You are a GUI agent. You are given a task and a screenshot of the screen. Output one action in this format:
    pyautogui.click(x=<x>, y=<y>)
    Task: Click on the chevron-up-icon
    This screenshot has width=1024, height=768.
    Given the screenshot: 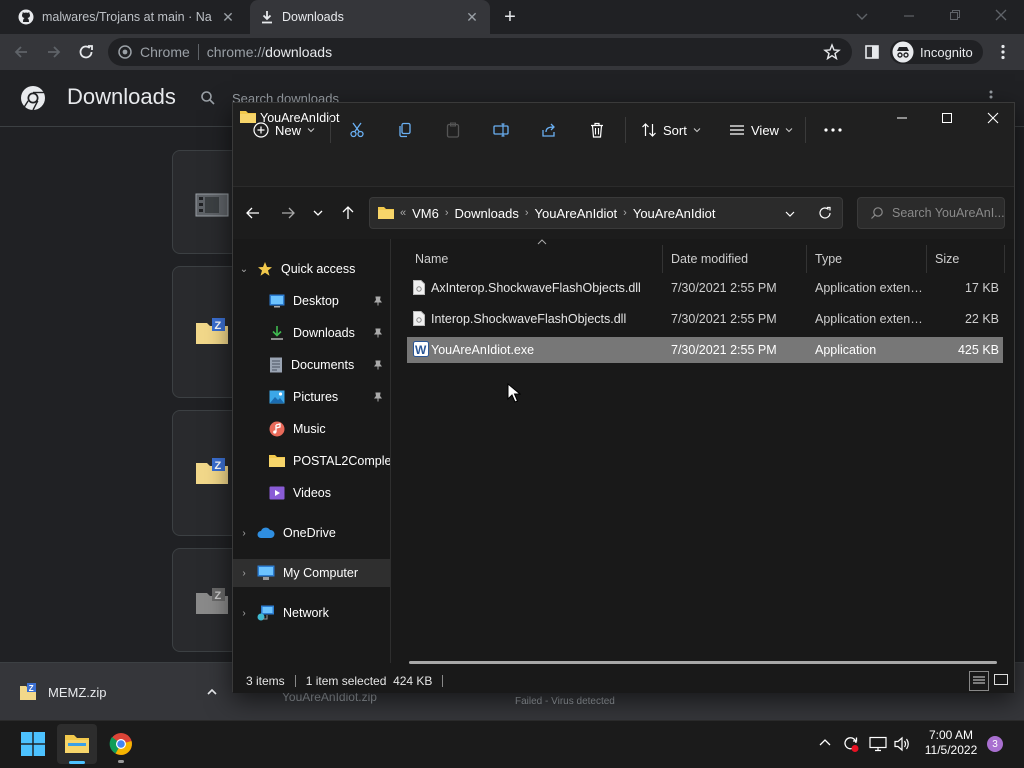 What is the action you would take?
    pyautogui.click(x=212, y=692)
    